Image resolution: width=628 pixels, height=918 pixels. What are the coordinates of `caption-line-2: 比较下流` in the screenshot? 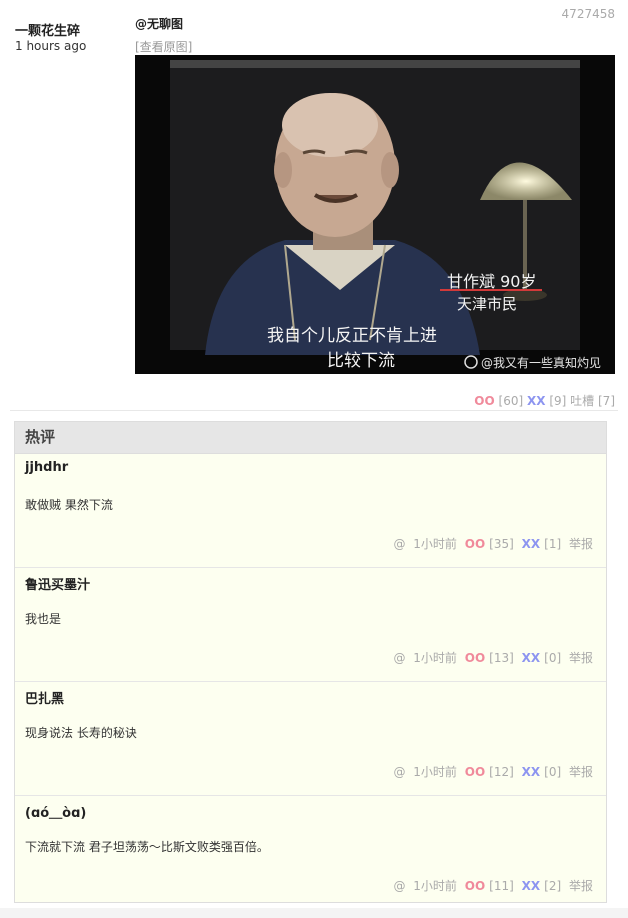 It's located at (361, 361).